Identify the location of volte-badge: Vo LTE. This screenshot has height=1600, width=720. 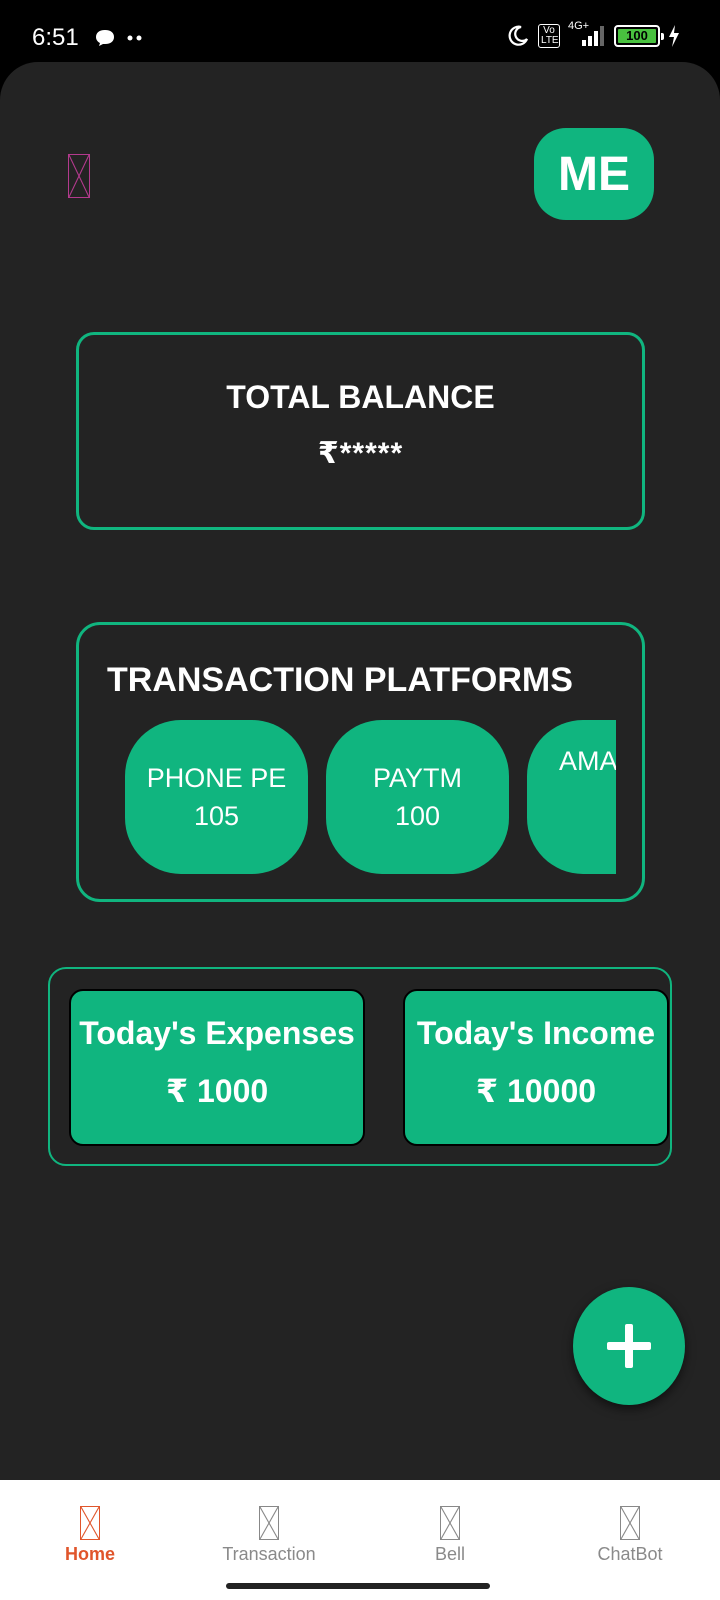
(549, 36).